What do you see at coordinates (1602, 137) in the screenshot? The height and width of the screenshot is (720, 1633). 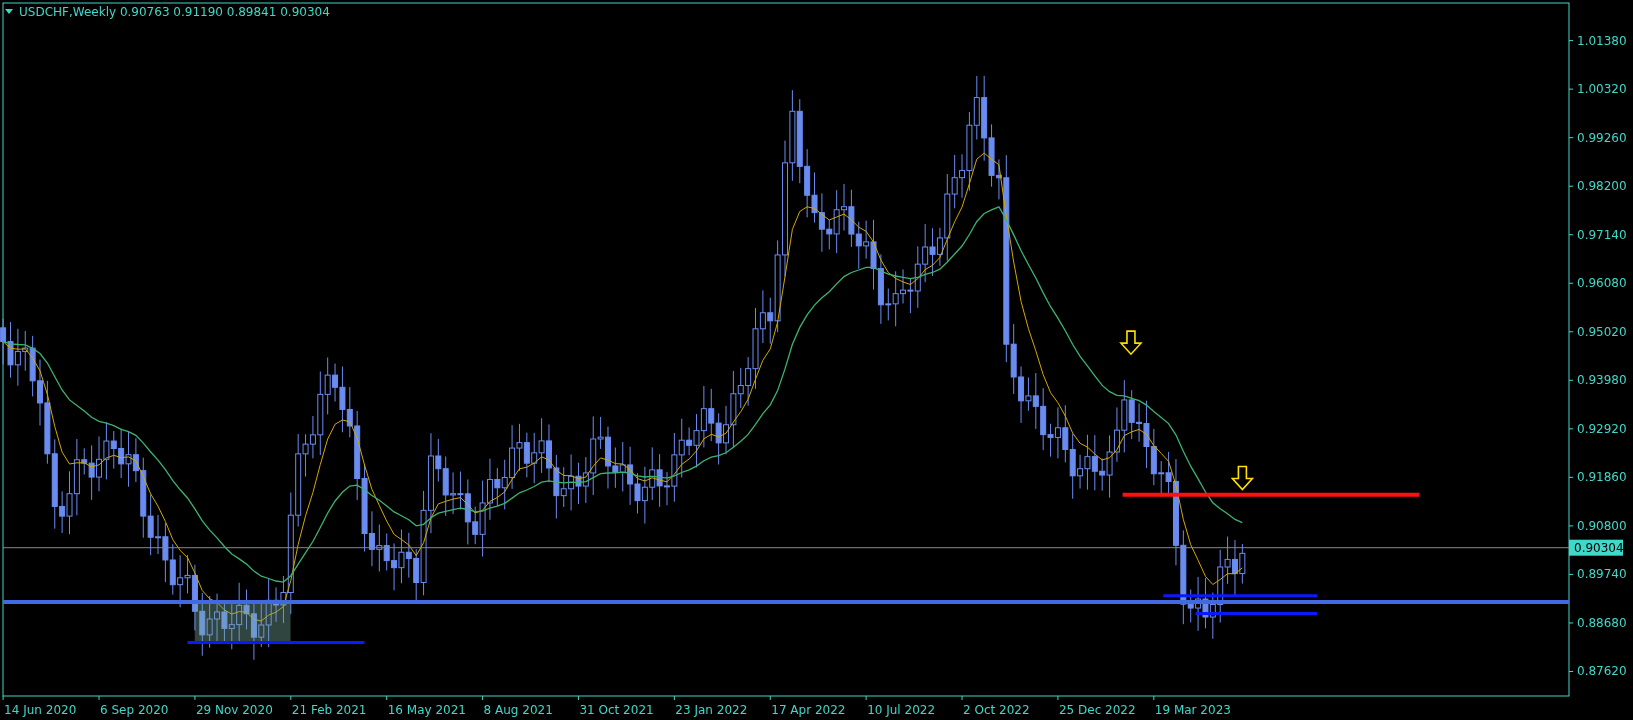 I see `price-label: 0.99260` at bounding box center [1602, 137].